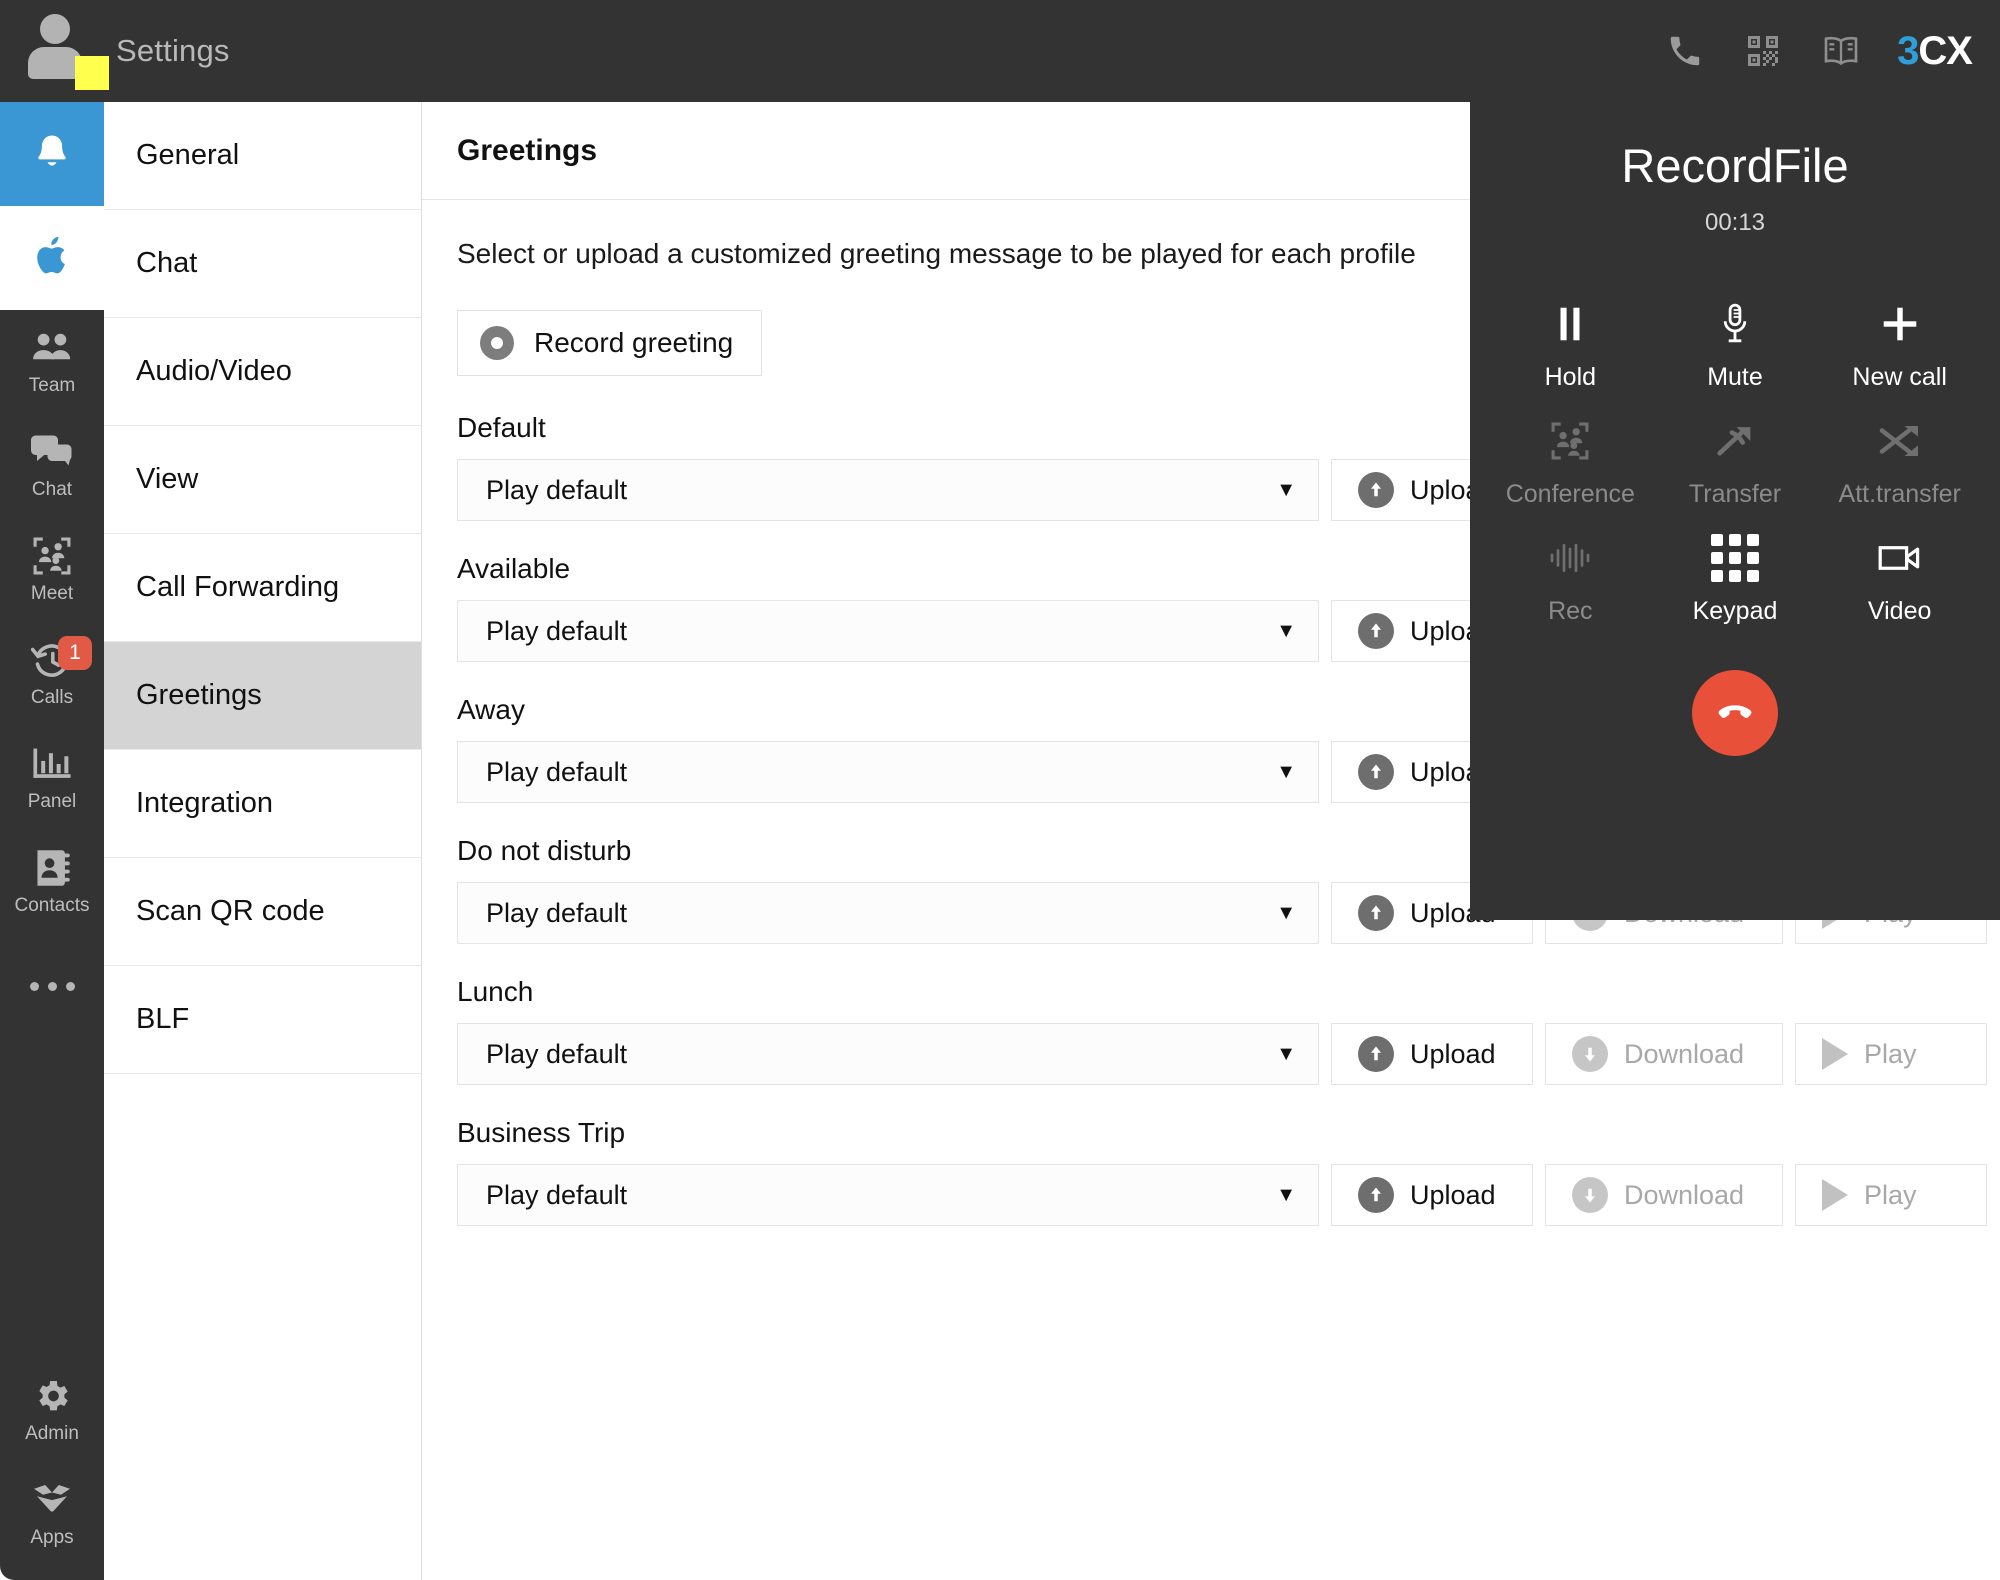  I want to click on sidebar-platform-tile, so click(52, 258).